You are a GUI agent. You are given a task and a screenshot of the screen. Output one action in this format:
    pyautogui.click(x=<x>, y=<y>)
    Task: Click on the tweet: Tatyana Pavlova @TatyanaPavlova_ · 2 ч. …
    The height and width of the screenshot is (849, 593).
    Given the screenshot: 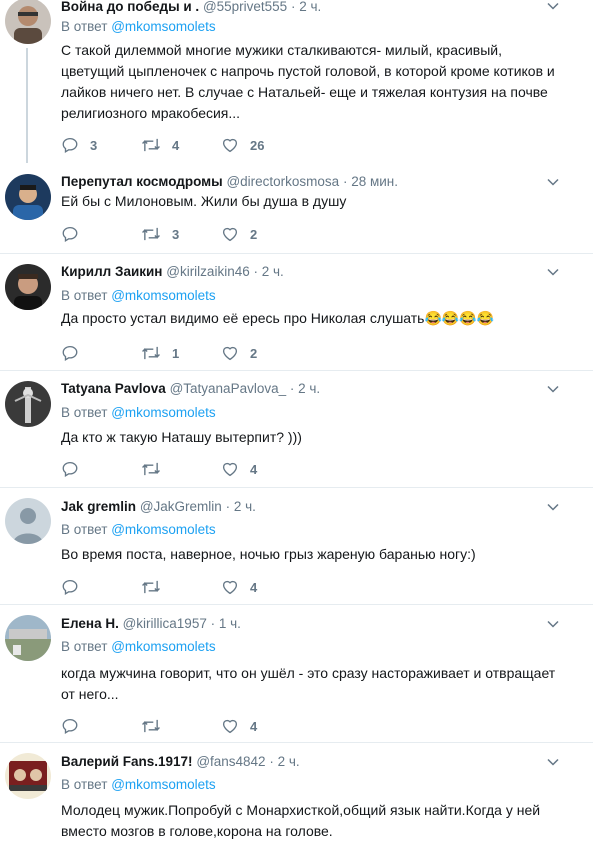 What is the action you would take?
    pyautogui.click(x=296, y=429)
    